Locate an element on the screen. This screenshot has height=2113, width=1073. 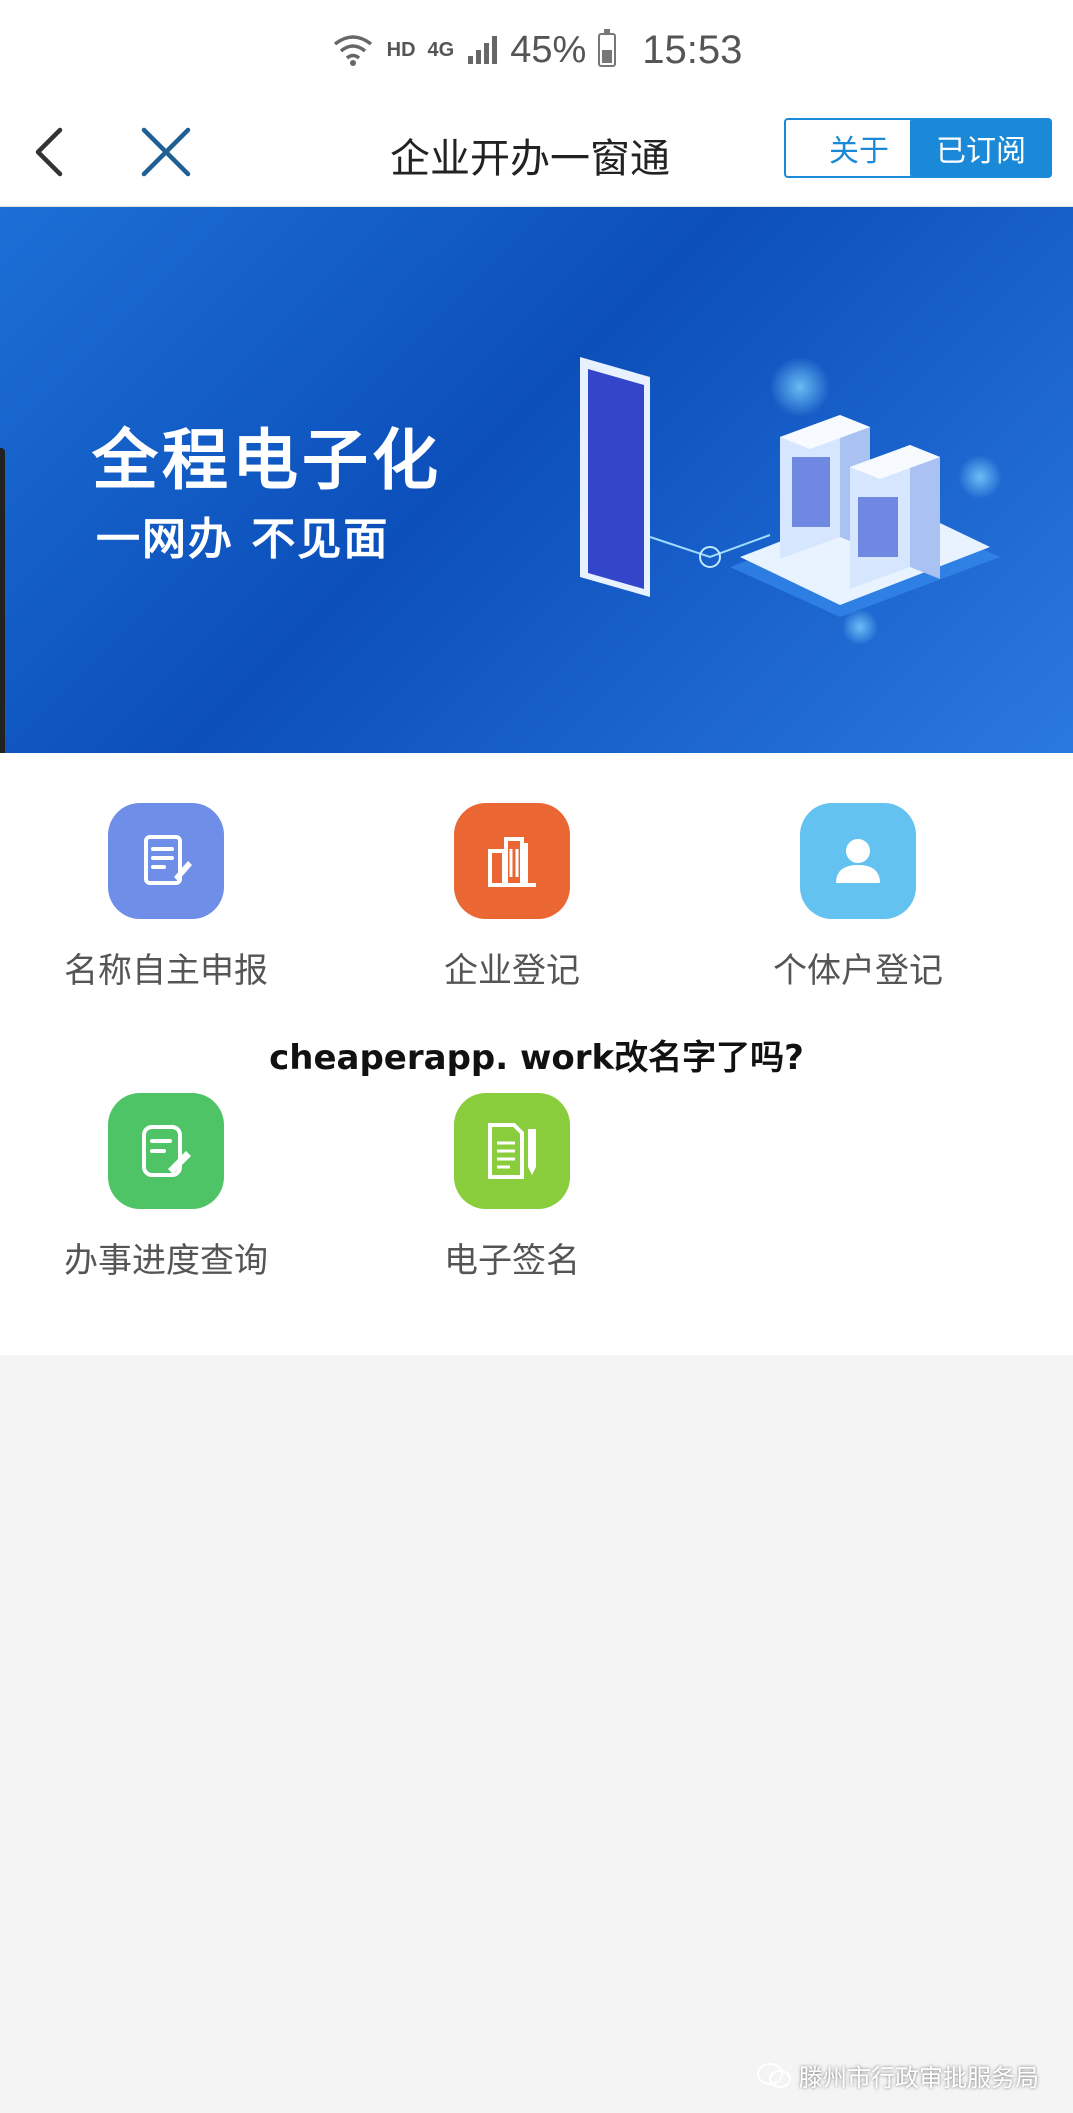
person-icon is located at coordinates (858, 861).